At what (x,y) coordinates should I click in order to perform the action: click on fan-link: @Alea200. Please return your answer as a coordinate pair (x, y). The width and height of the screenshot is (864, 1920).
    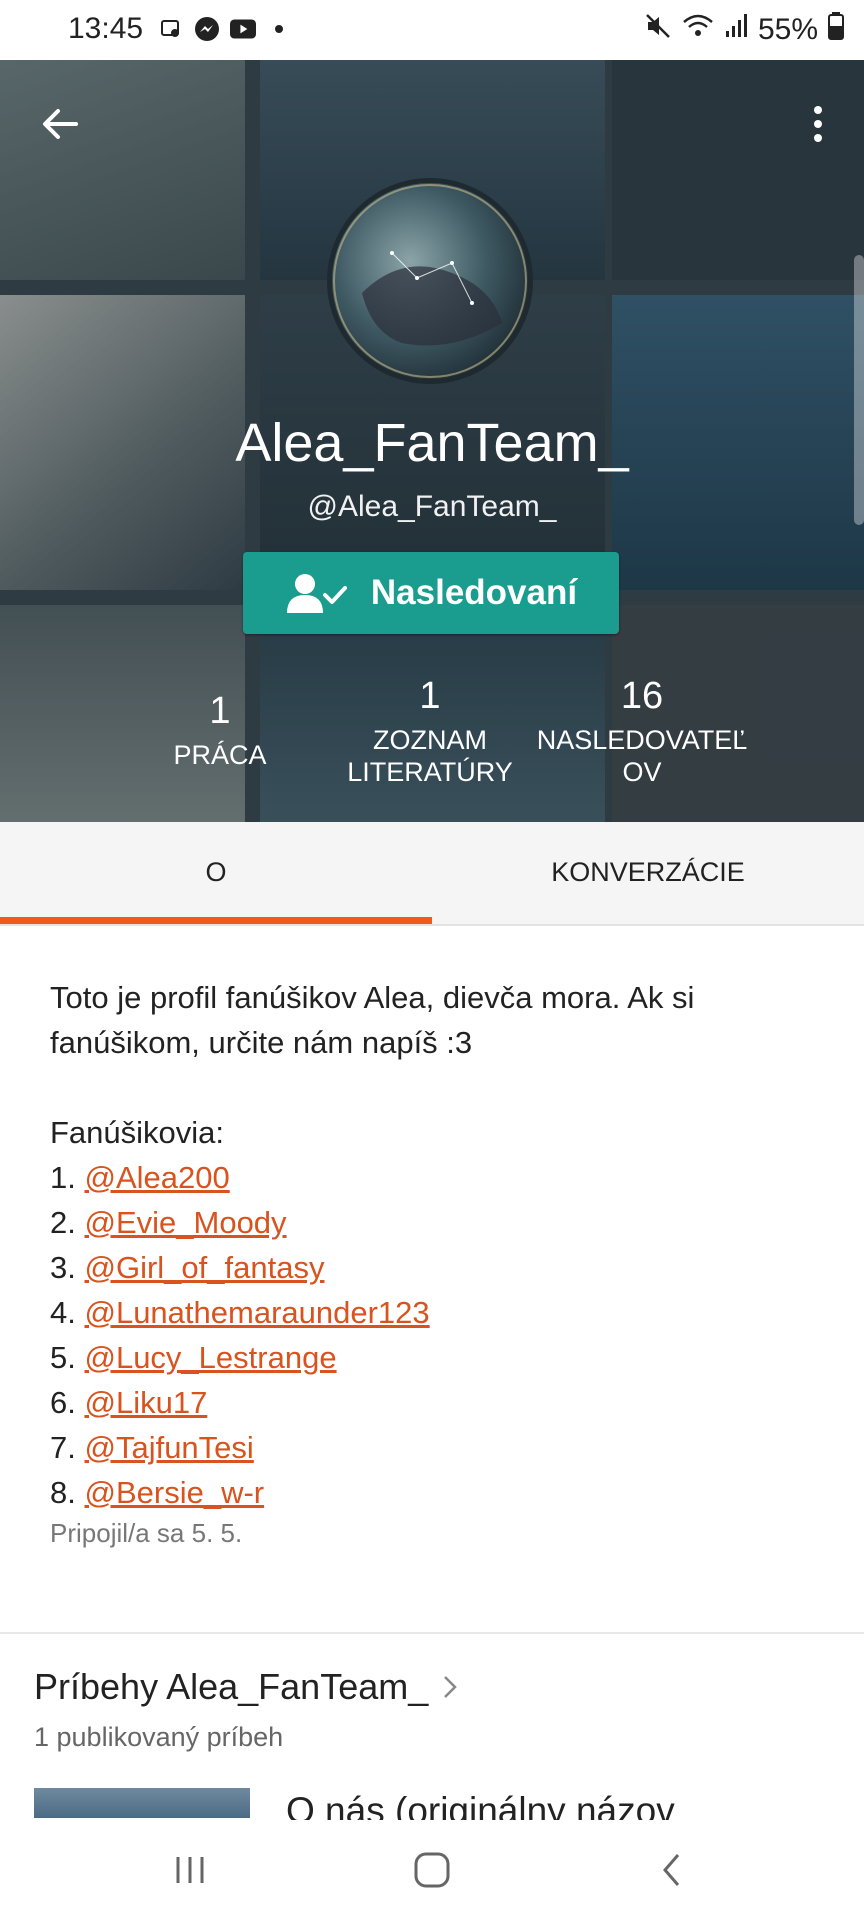
    Looking at the image, I should click on (156, 1177).